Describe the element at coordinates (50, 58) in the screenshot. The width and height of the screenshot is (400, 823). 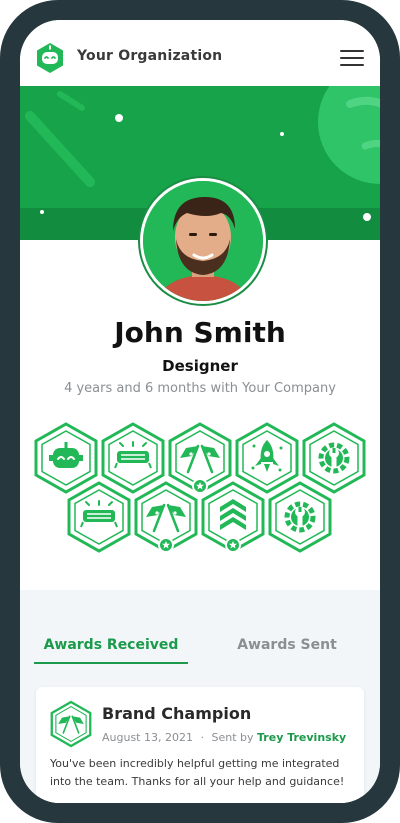
I see `robot-logo-icon` at that location.